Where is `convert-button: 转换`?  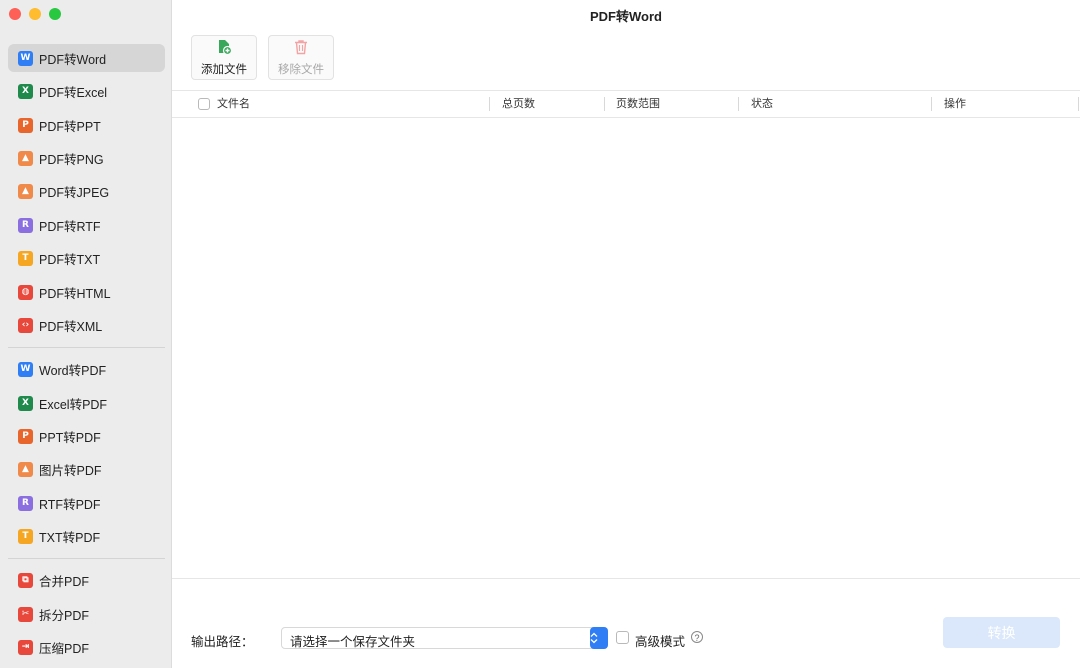 convert-button: 转换 is located at coordinates (1001, 632).